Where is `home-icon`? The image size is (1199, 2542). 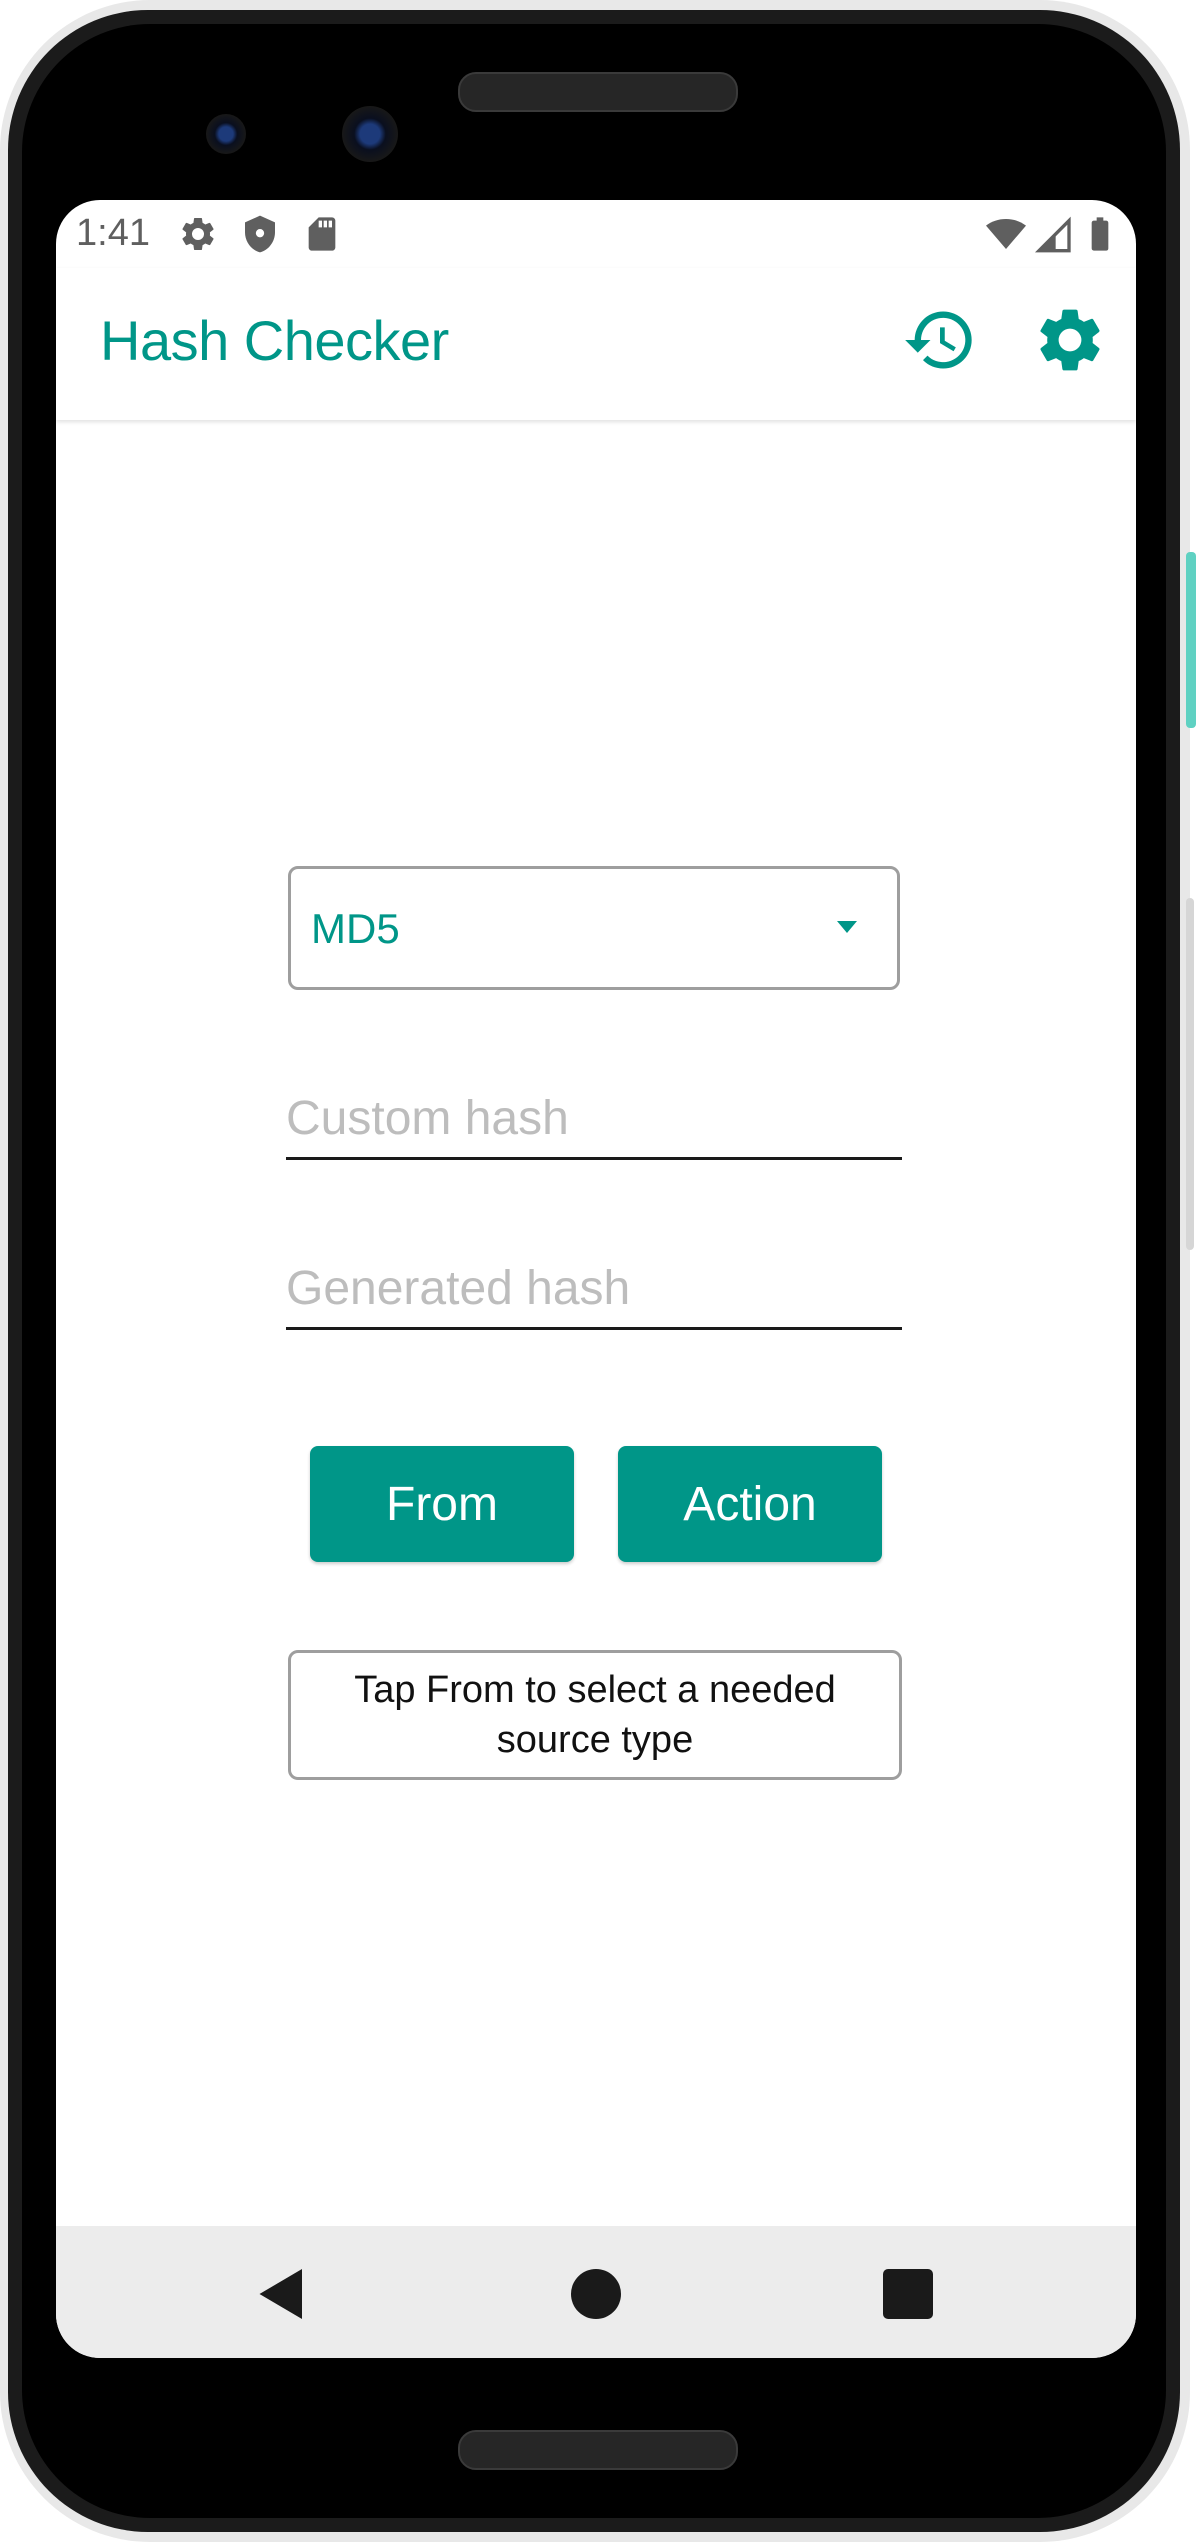 home-icon is located at coordinates (596, 2294).